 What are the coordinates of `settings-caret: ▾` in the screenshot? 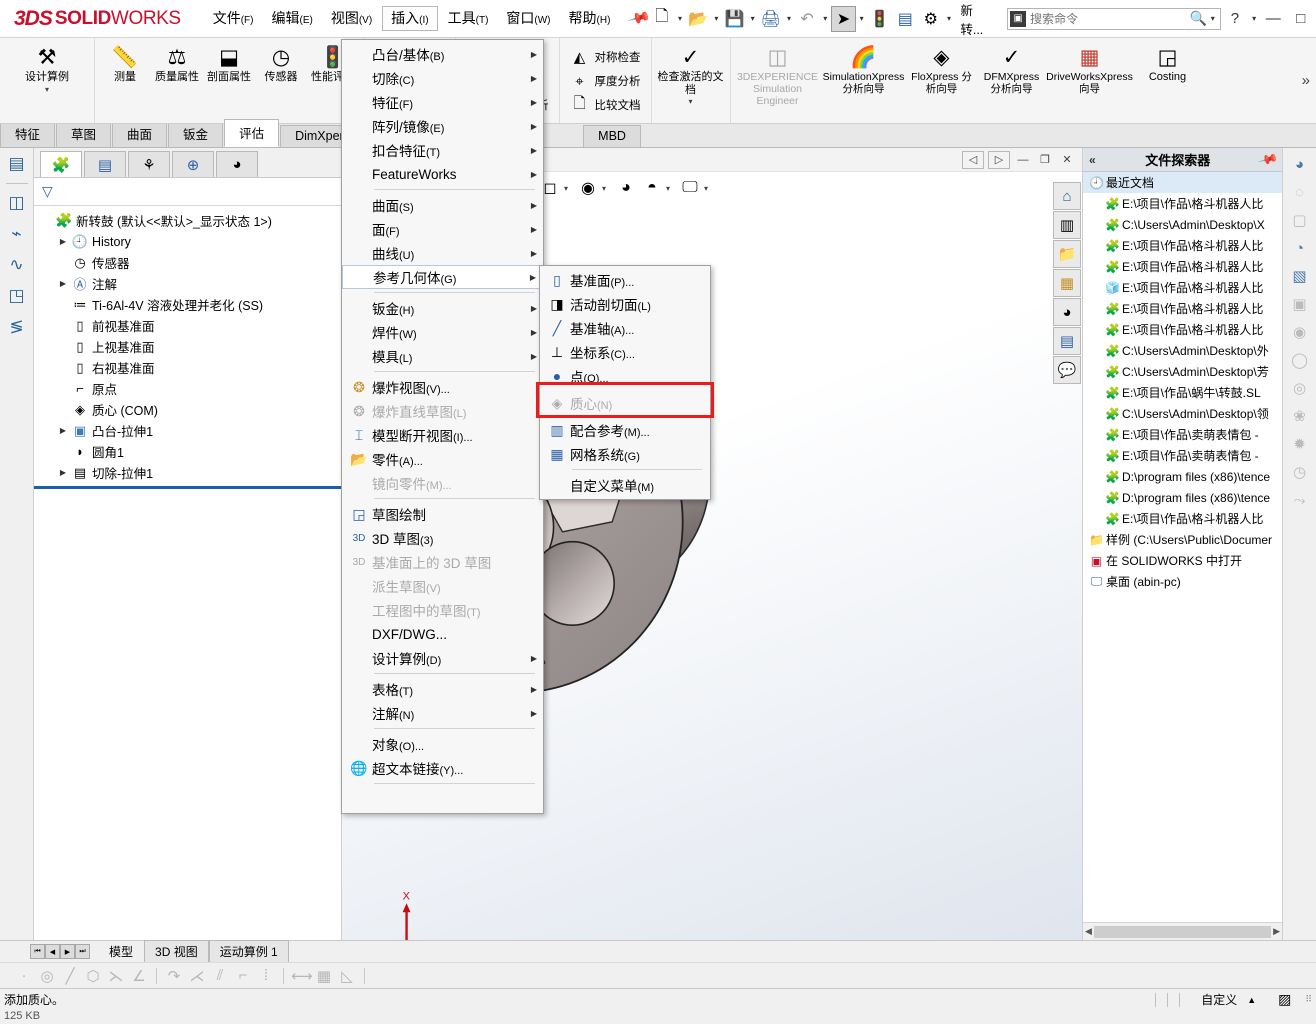 It's located at (949, 18).